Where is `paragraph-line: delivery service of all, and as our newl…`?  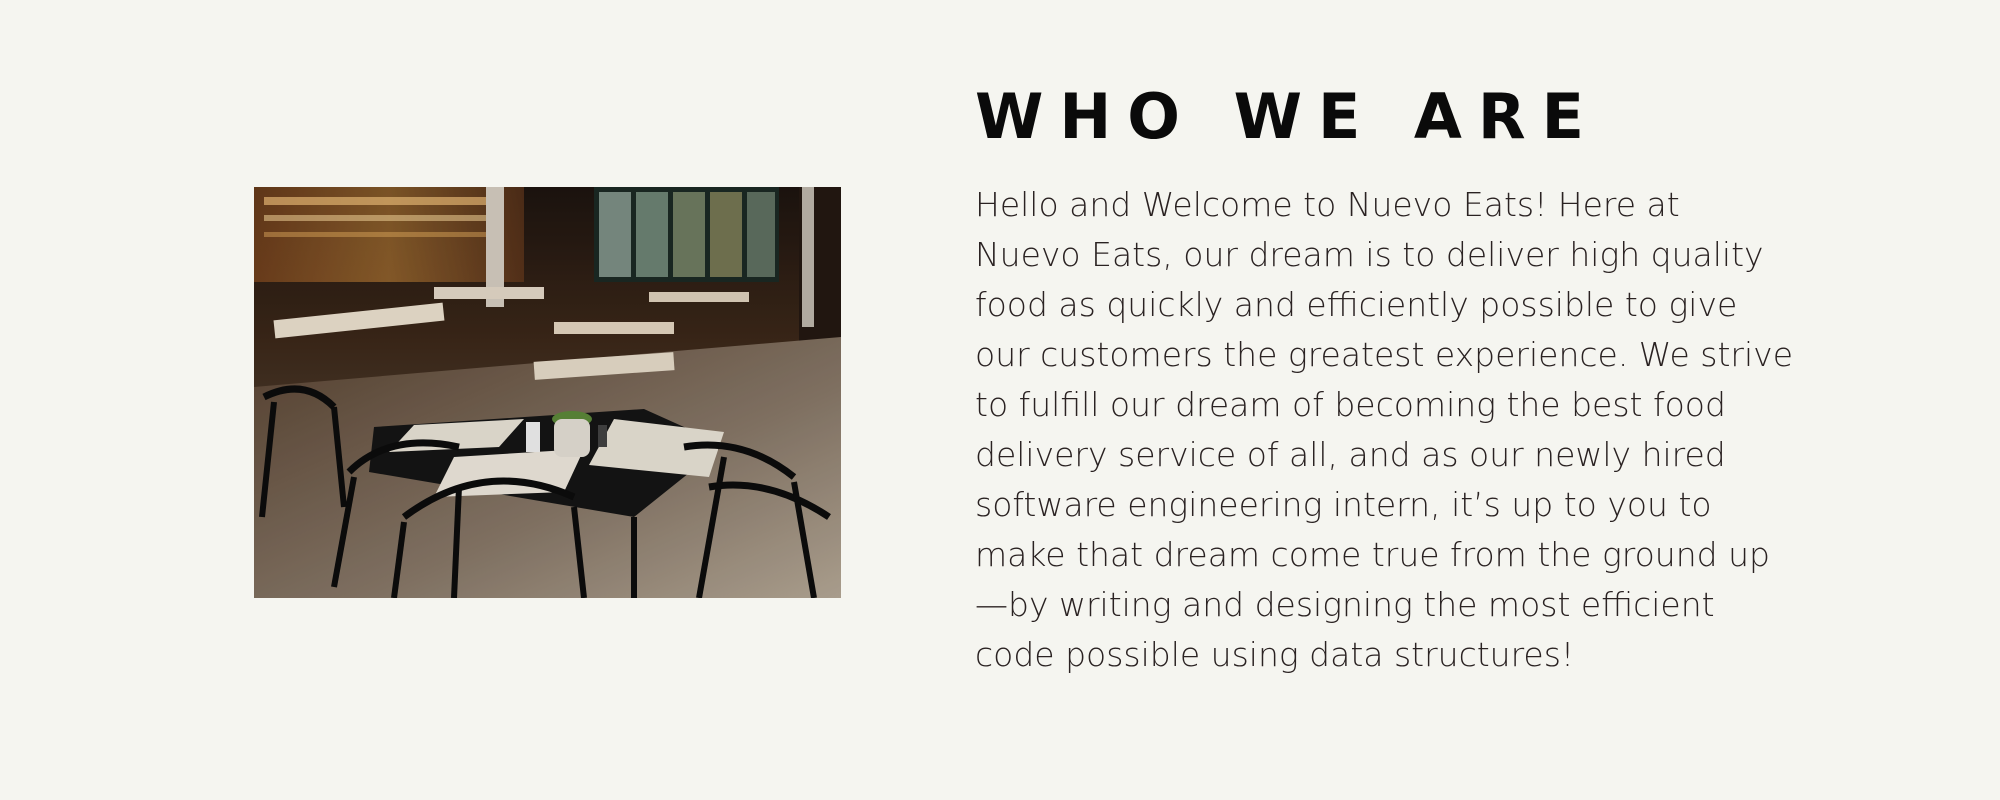
paragraph-line: delivery service of all, and as our newl… is located at coordinates (1350, 454).